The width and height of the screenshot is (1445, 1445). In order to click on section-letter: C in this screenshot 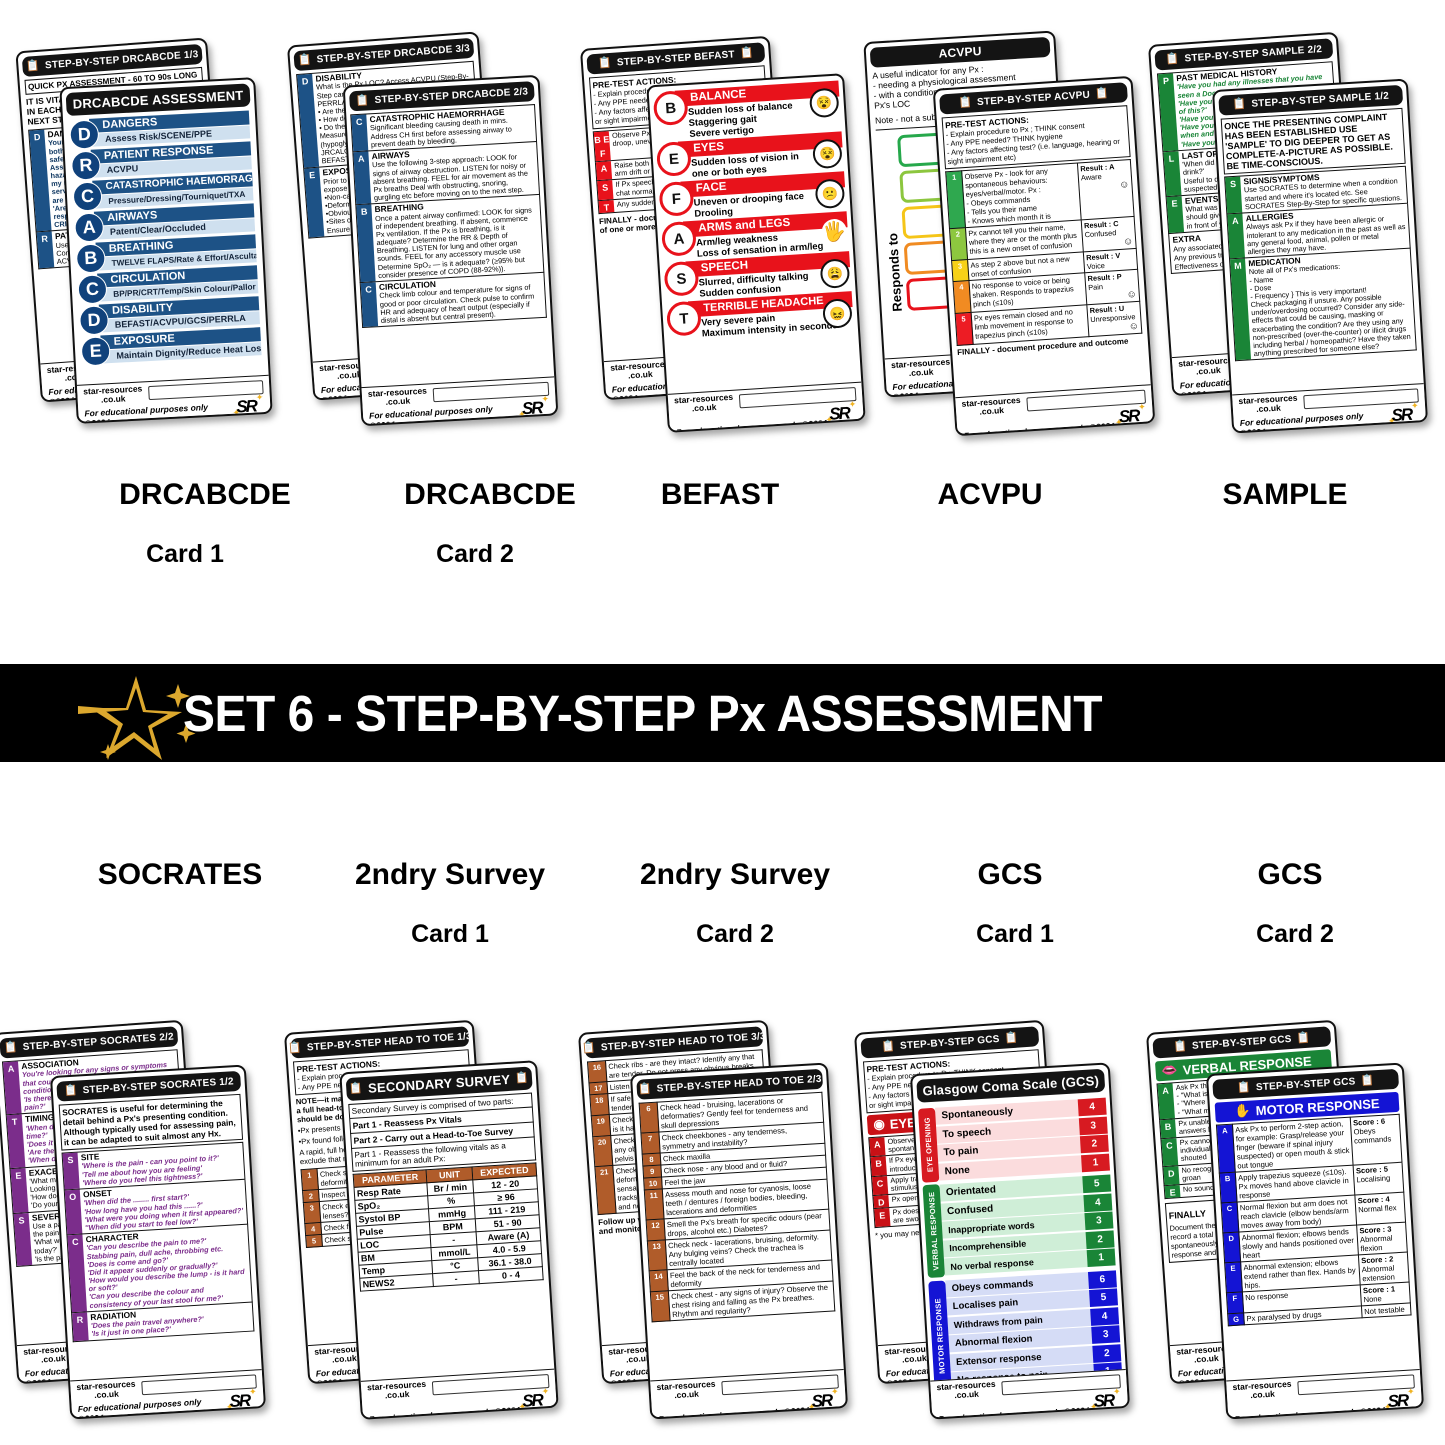, I will do `click(880, 1185)`.